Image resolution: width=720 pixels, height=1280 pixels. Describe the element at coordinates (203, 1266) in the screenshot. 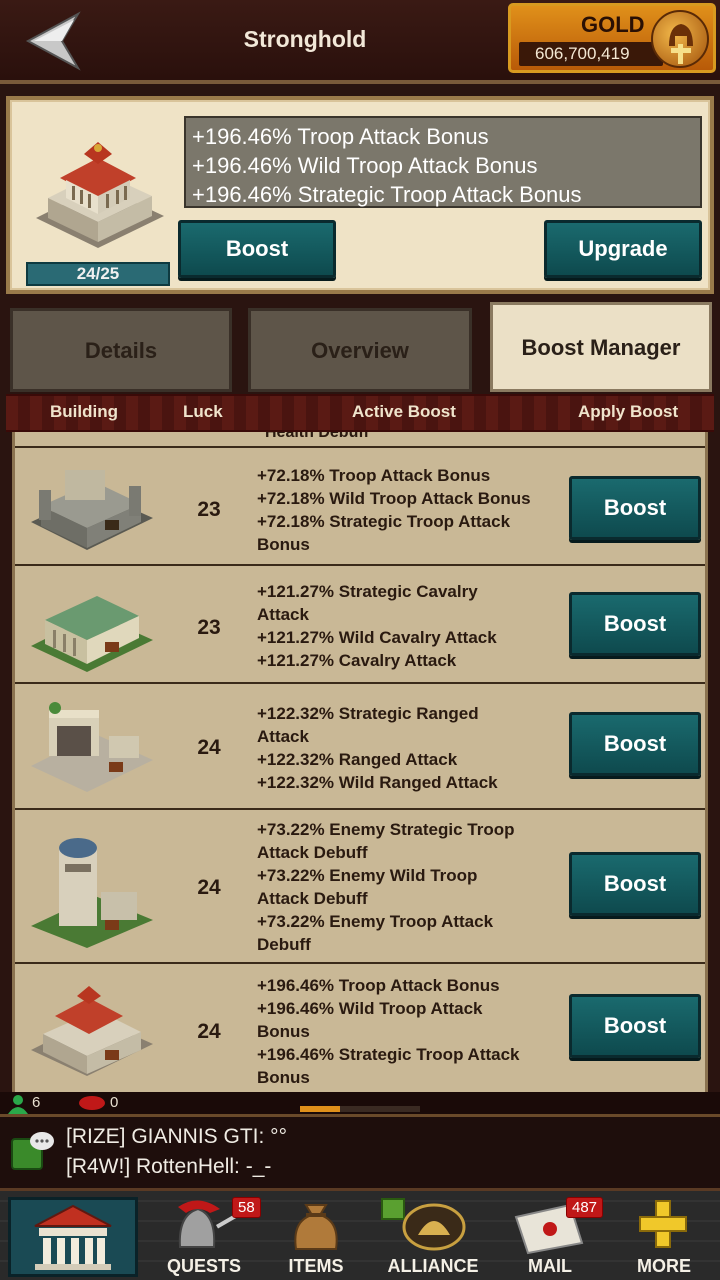

I see `nav-label: QUESTS` at that location.